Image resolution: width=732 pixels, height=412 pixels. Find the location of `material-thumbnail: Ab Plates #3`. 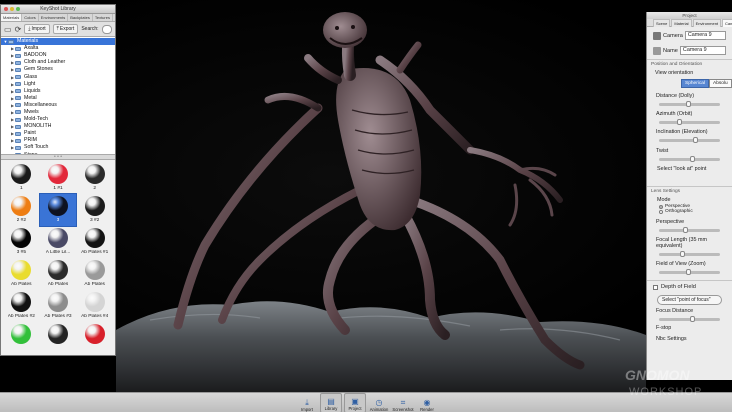

material-thumbnail: Ab Plates #3 is located at coordinates (58, 306).